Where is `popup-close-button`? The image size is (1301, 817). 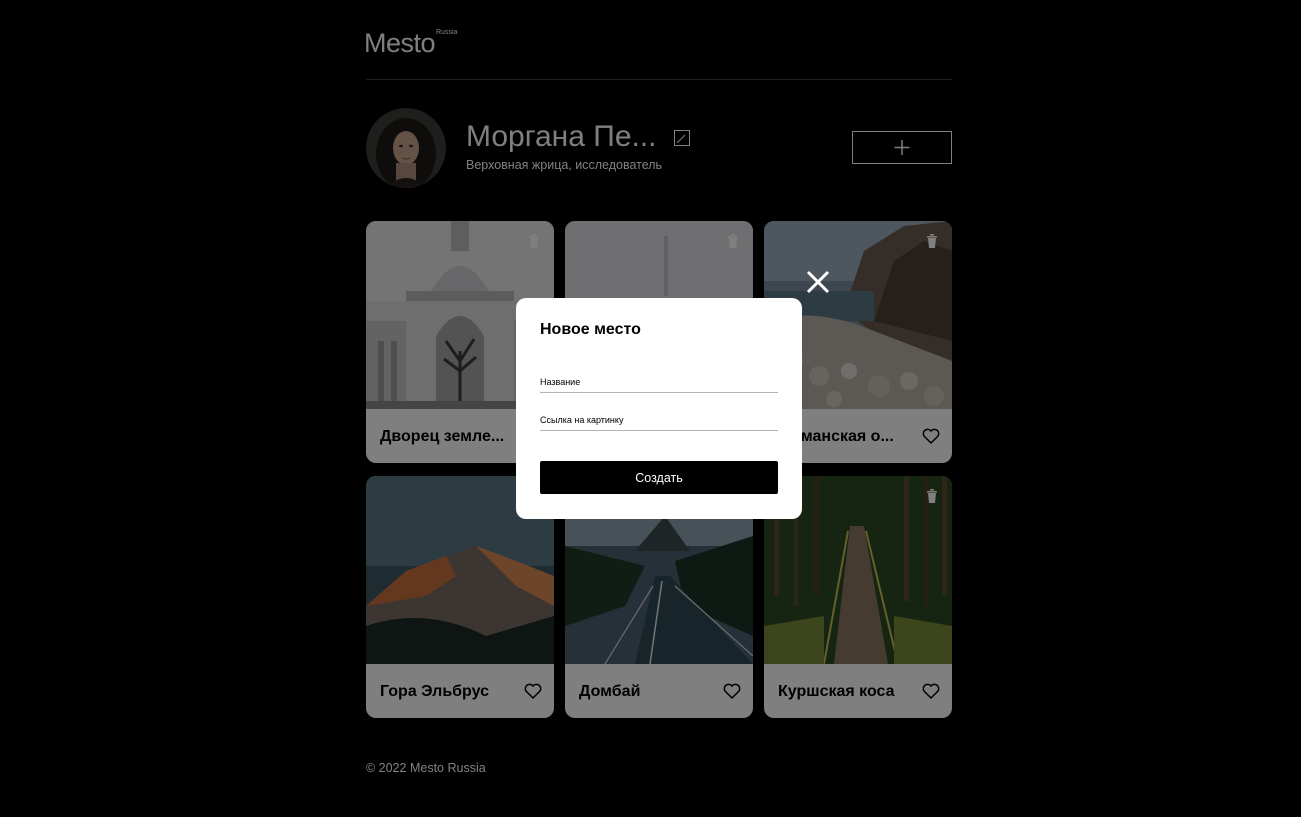 popup-close-button is located at coordinates (818, 282).